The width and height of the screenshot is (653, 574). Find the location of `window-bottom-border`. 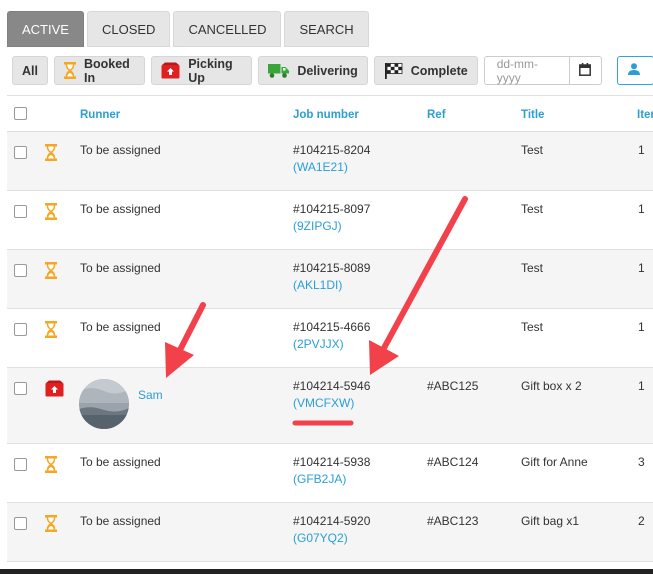

window-bottom-border is located at coordinates (326, 571).